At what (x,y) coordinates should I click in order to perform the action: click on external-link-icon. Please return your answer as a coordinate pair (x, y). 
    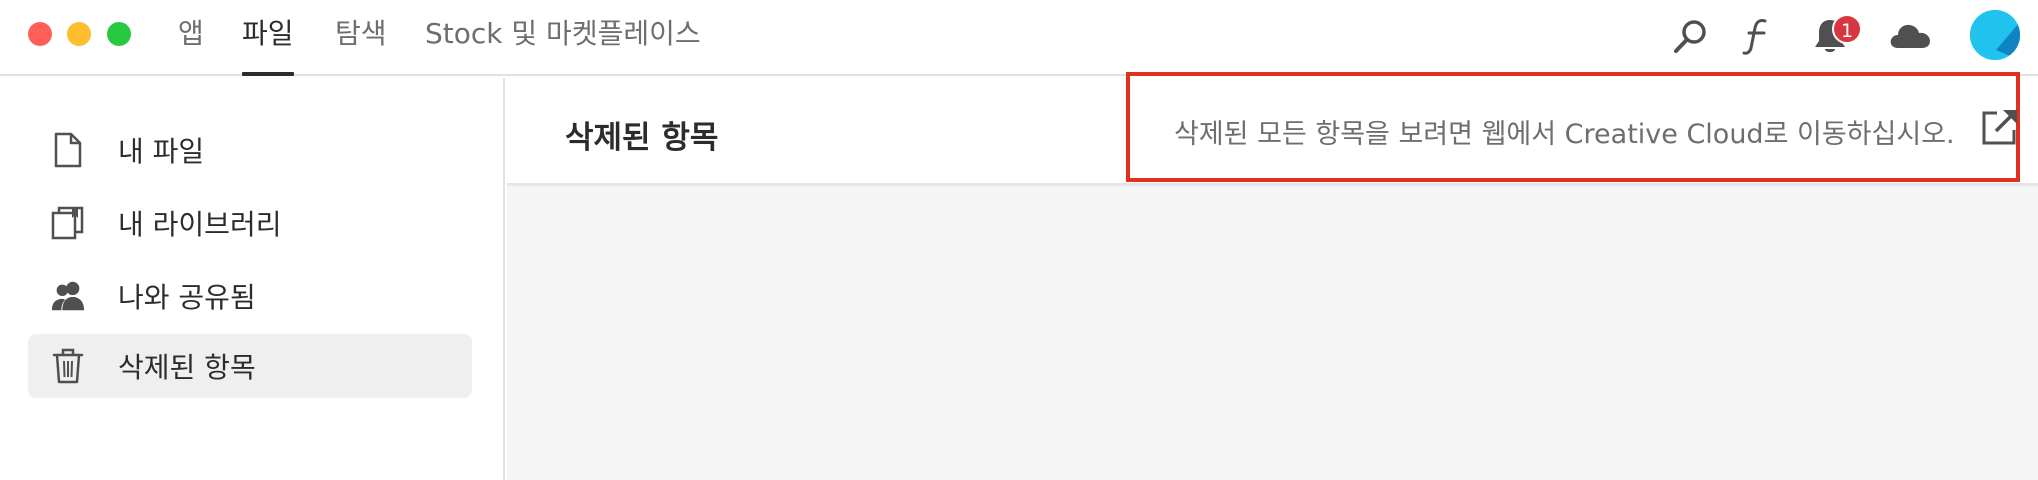
    Looking at the image, I should click on (1999, 127).